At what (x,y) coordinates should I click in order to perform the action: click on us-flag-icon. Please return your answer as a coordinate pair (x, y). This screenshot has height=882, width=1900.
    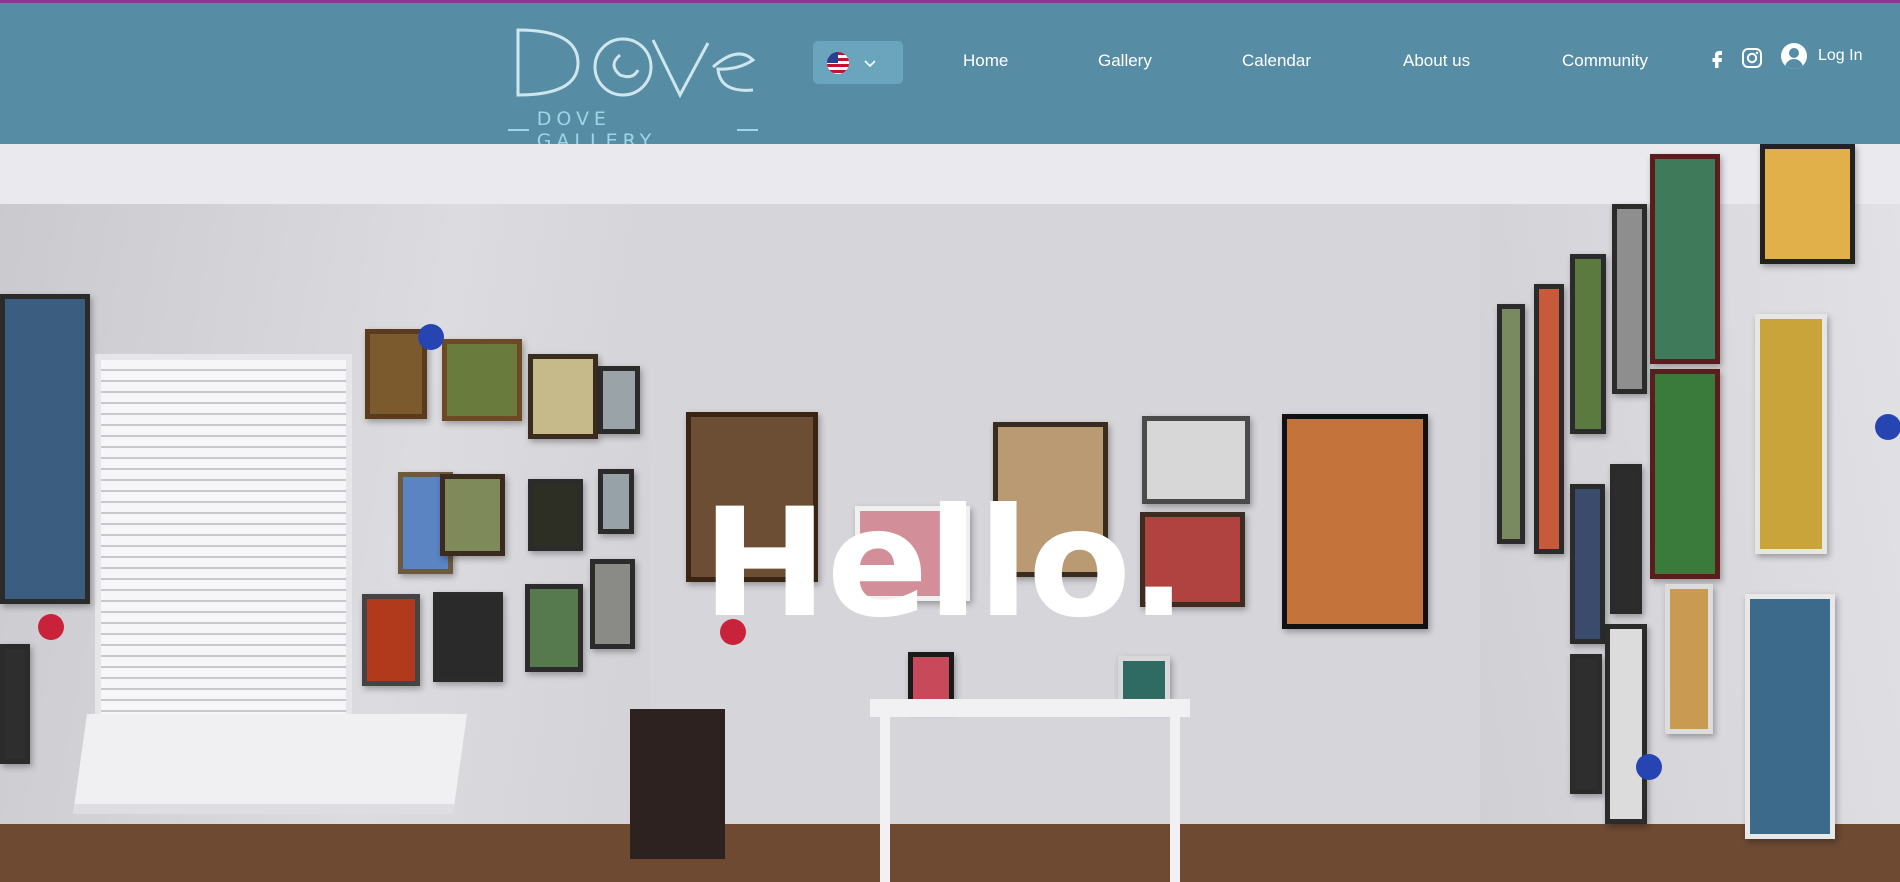
    Looking at the image, I should click on (838, 62).